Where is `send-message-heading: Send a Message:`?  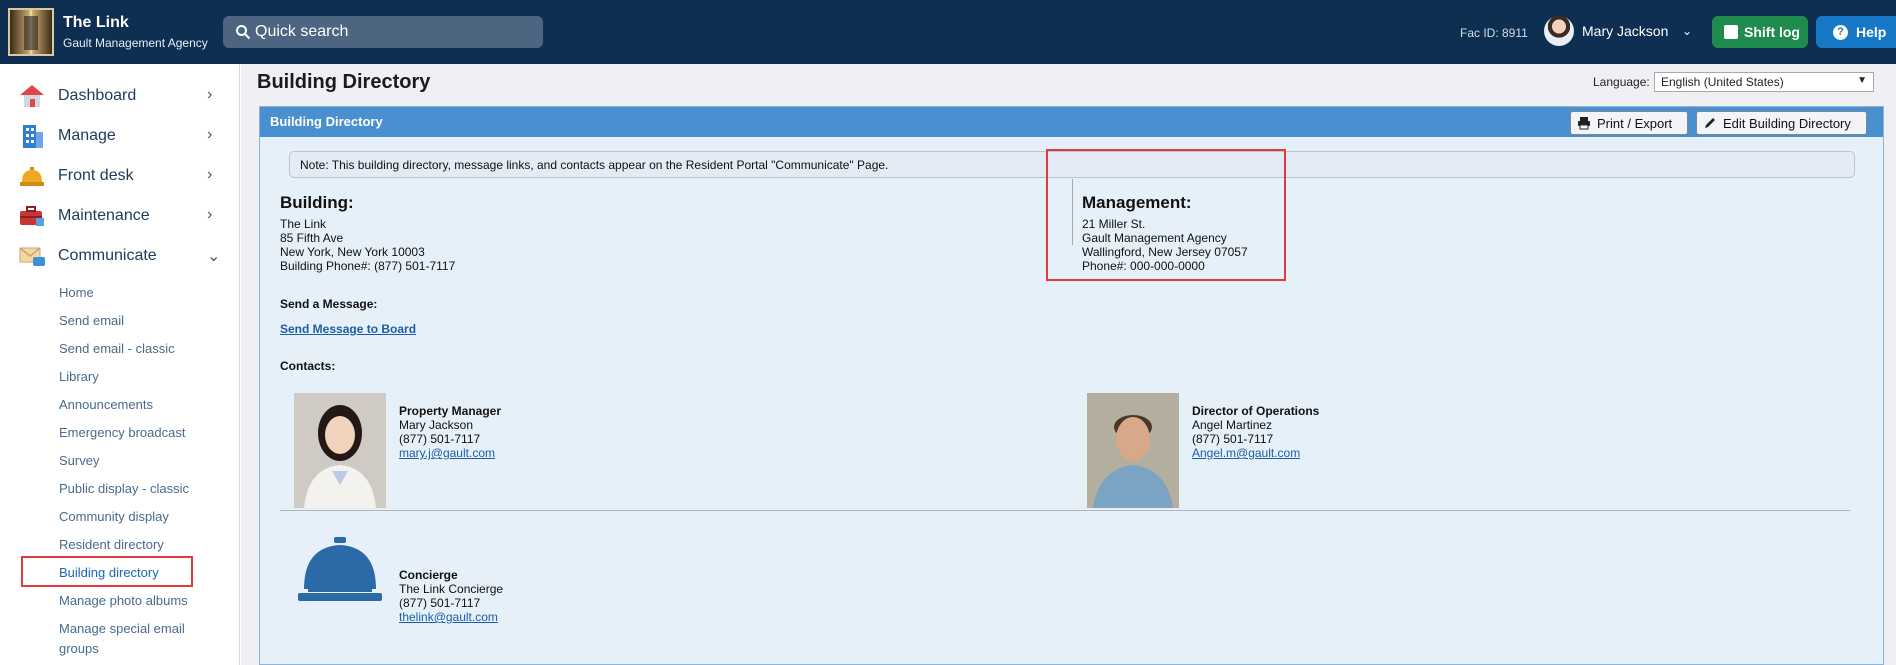
send-message-heading: Send a Message: is located at coordinates (329, 304).